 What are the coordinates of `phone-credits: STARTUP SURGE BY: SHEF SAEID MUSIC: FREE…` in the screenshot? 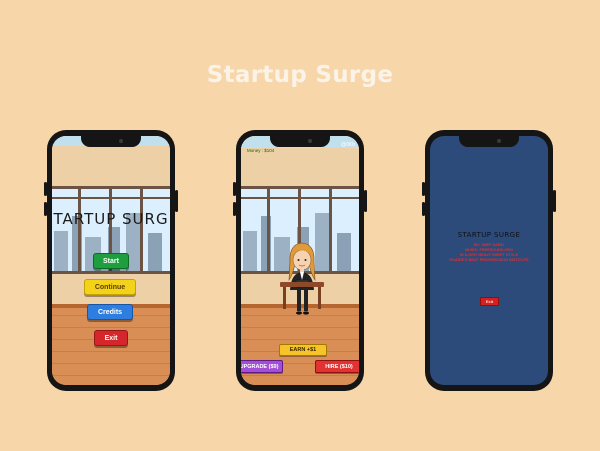 It's located at (489, 260).